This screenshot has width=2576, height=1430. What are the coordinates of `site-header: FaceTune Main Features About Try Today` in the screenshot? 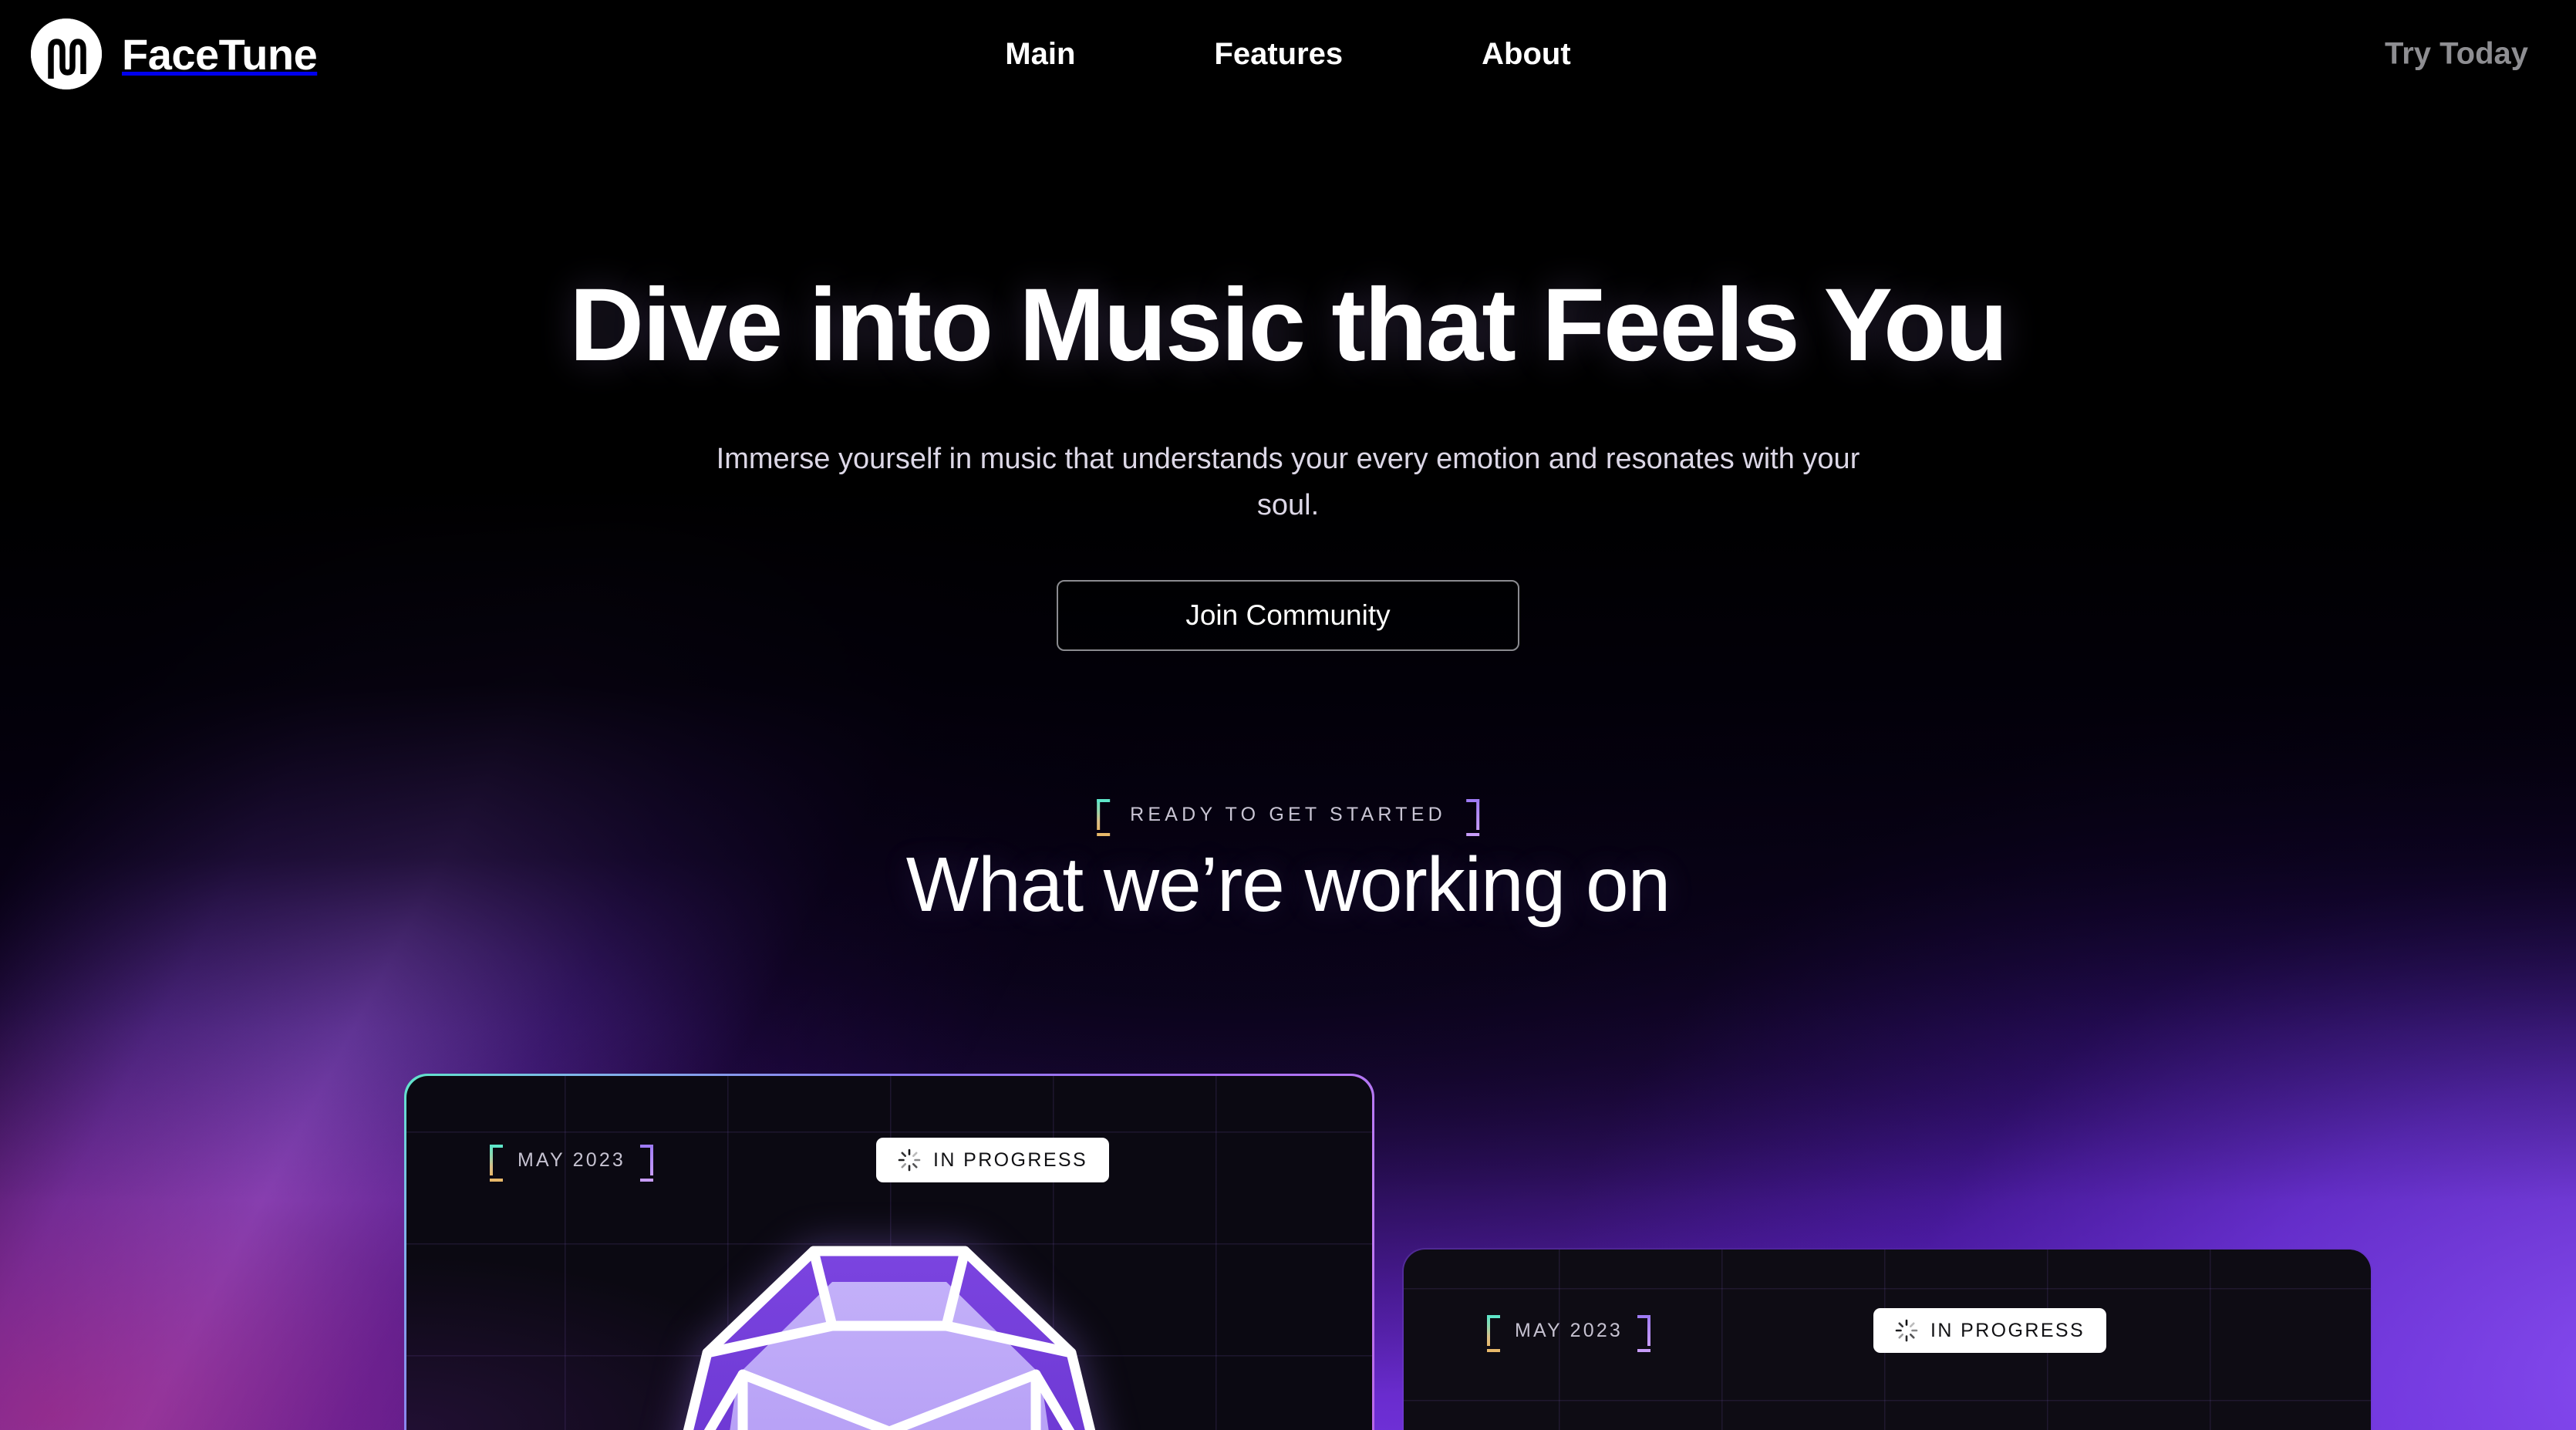 It's located at (1288, 54).